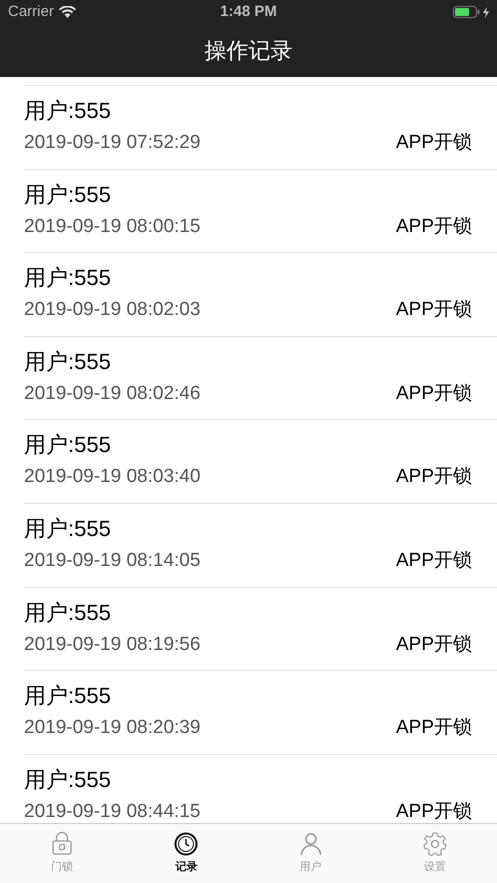 The width and height of the screenshot is (497, 883). Describe the element at coordinates (435, 844) in the screenshot. I see `settings-icon` at that location.